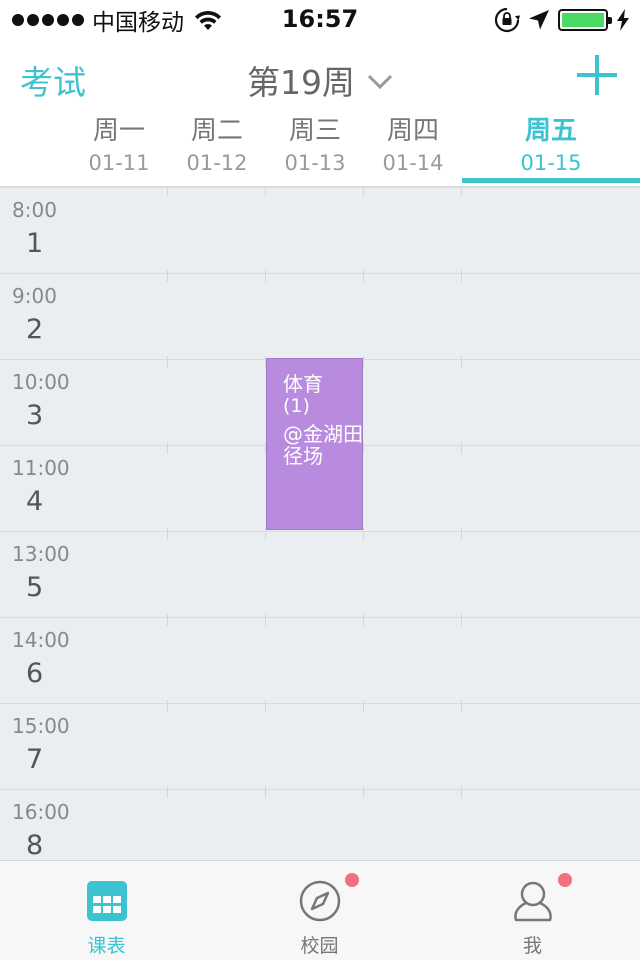  I want to click on battery-icon, so click(585, 20).